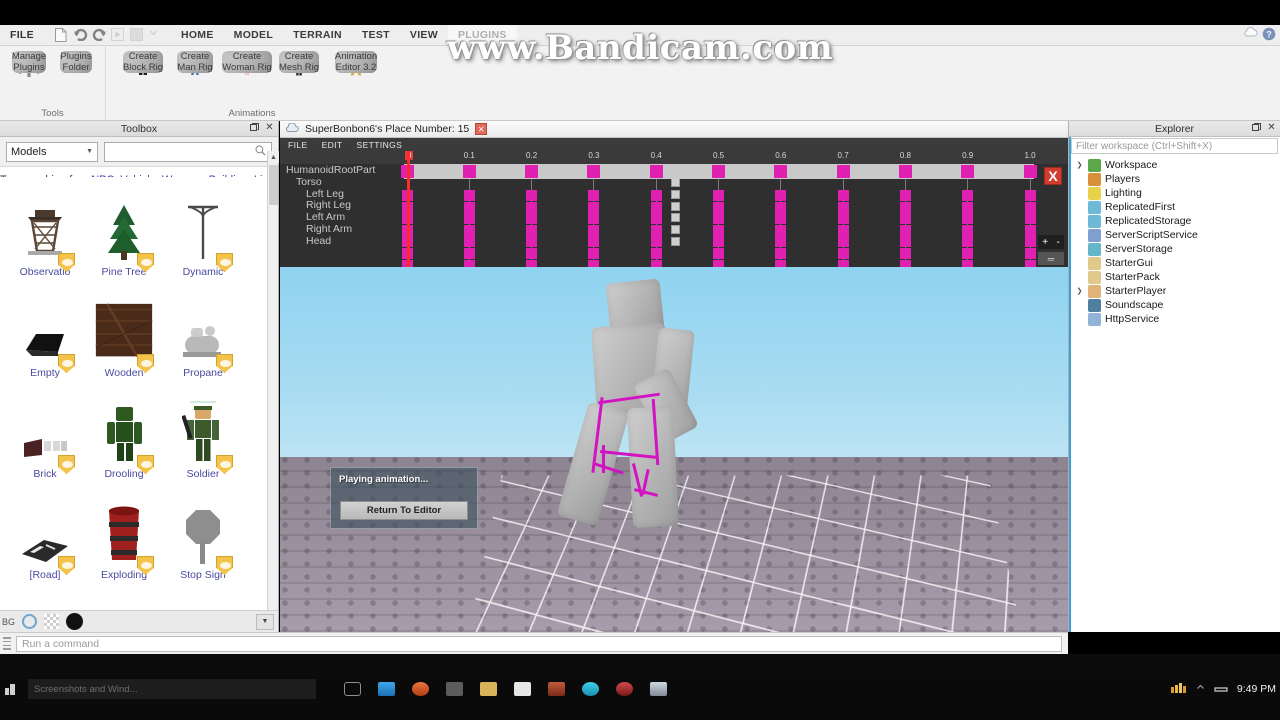 The width and height of the screenshot is (1280, 720). What do you see at coordinates (1174, 165) in the screenshot?
I see `explorer-item-workspace: ❯ Workspace` at bounding box center [1174, 165].